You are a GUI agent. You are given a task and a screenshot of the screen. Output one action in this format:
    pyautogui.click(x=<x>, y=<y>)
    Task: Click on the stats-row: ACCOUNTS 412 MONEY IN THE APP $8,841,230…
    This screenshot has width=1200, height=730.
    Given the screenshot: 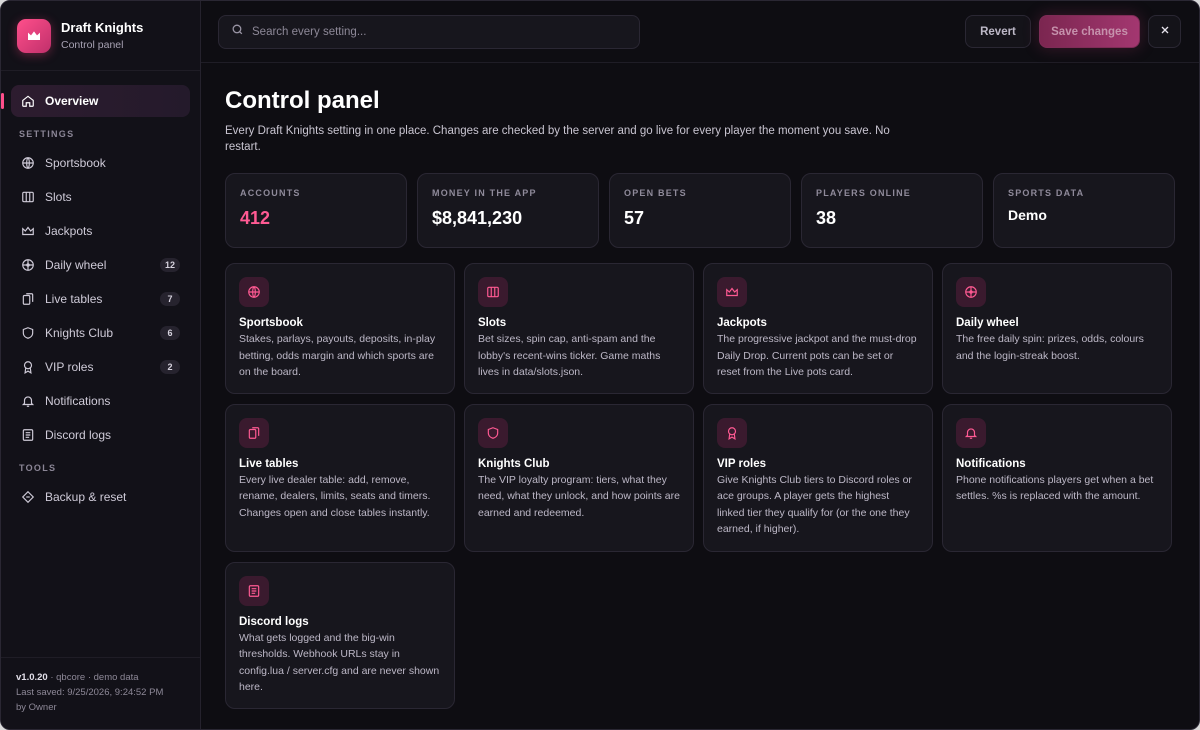 What is the action you would take?
    pyautogui.click(x=700, y=210)
    